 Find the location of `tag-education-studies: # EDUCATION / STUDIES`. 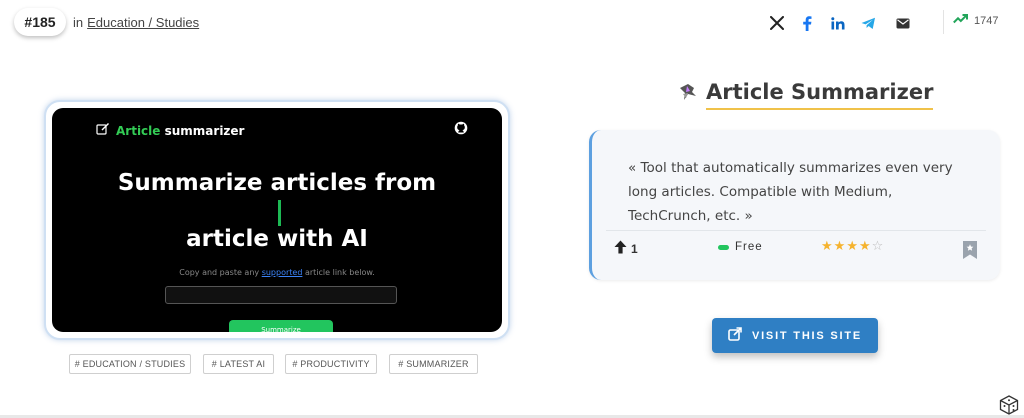

tag-education-studies: # EDUCATION / STUDIES is located at coordinates (130, 364).